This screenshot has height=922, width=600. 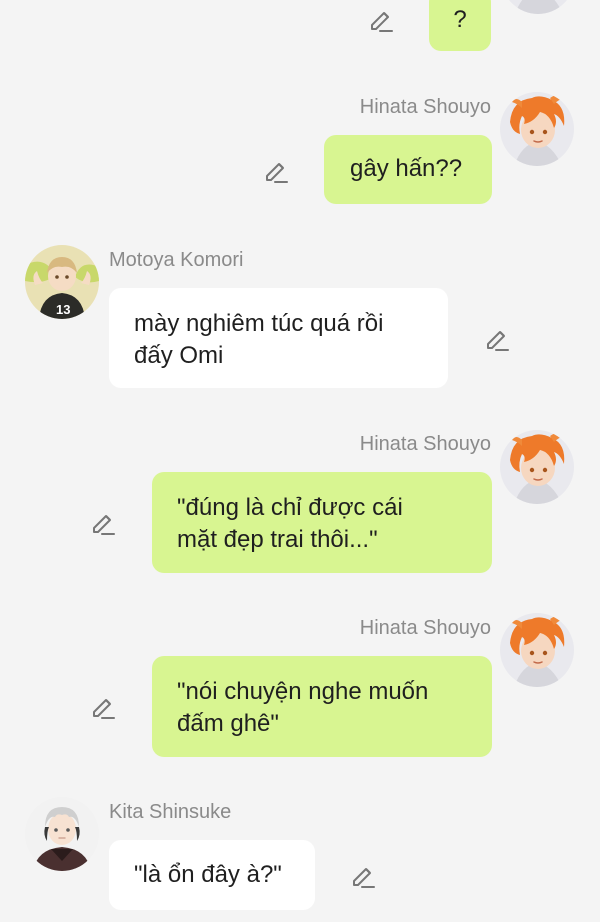 I want to click on avatar-komori: 13, so click(x=62, y=282).